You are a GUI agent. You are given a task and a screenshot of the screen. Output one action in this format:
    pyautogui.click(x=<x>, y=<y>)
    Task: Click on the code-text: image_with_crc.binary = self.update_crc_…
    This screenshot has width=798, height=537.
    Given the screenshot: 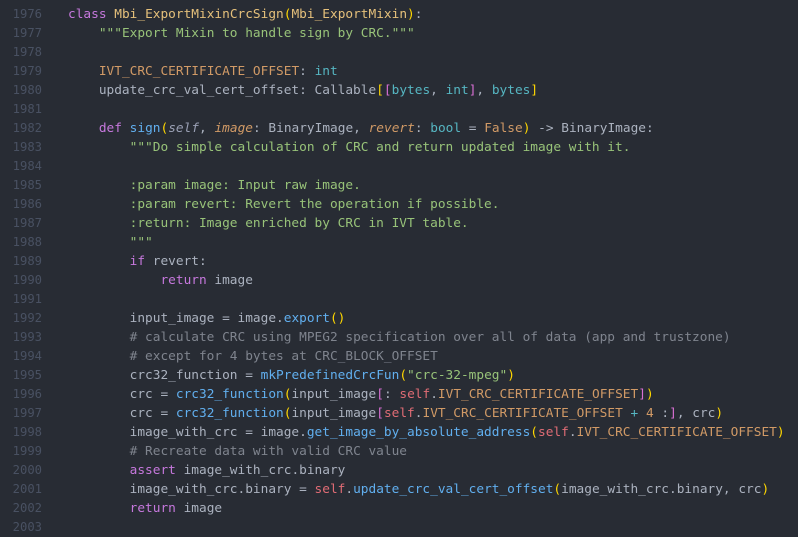 What is the action you would take?
    pyautogui.click(x=419, y=489)
    